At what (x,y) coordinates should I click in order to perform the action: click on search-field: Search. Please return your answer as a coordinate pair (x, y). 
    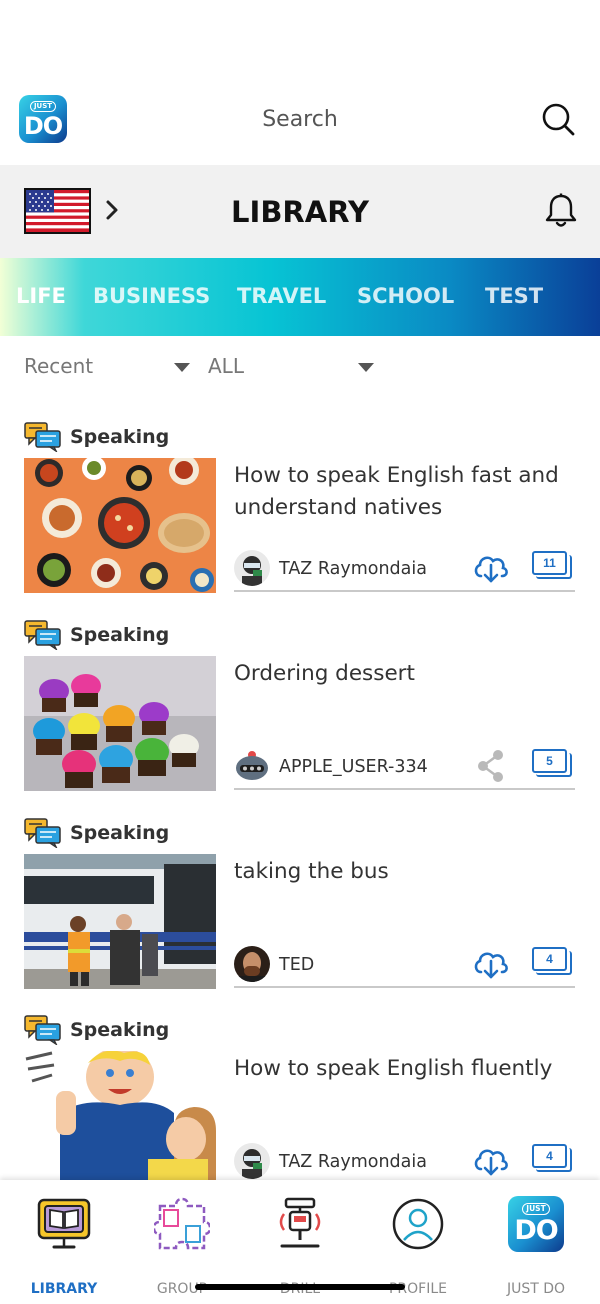
    Looking at the image, I should click on (300, 119).